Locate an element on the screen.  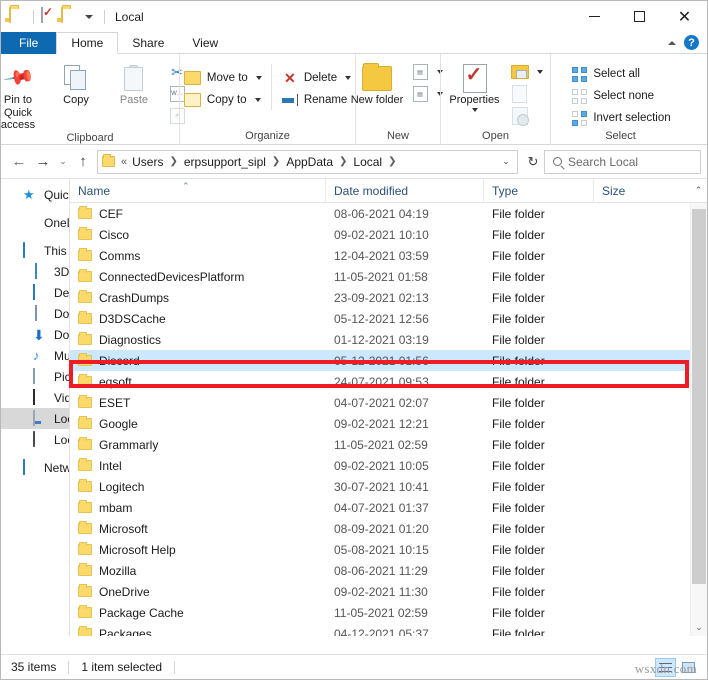
sidebar-item-videos: Videos is located at coordinates (35, 397).